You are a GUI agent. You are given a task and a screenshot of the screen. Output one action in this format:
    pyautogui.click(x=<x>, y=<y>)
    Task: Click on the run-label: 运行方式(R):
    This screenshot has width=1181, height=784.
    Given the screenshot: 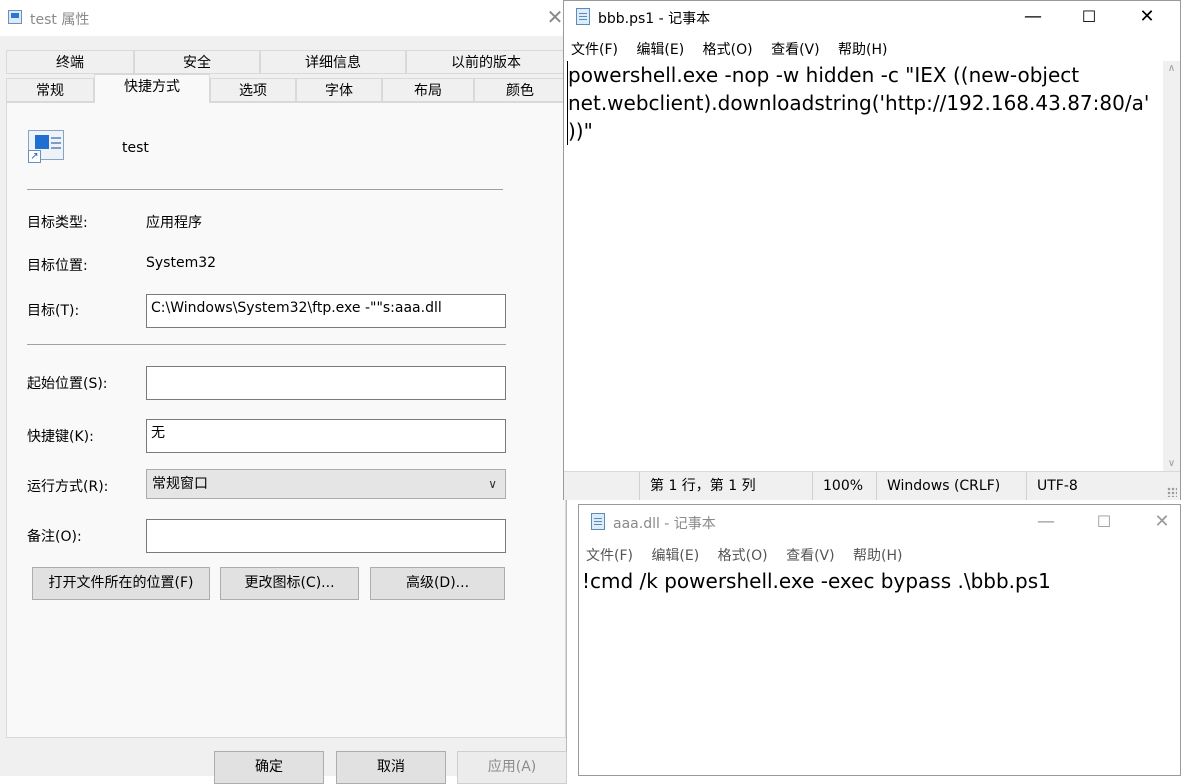 What is the action you would take?
    pyautogui.click(x=68, y=487)
    